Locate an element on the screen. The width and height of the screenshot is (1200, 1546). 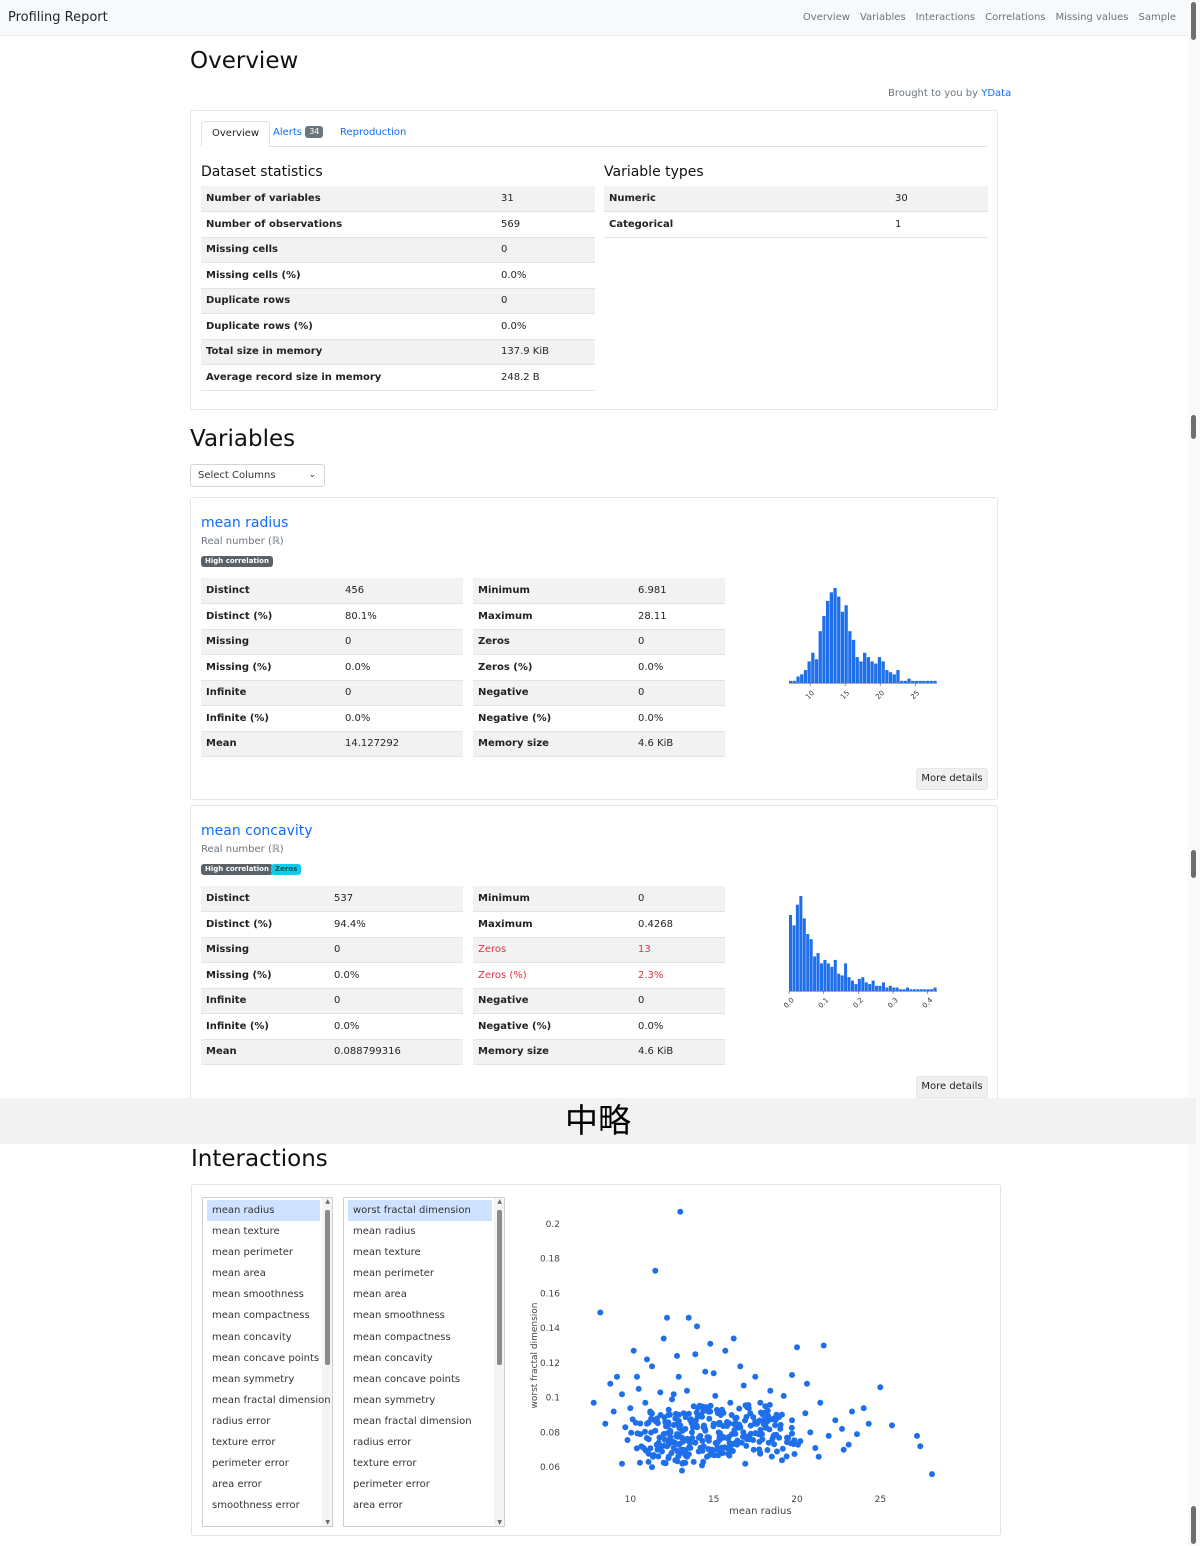
dataset-stat-row: Total size in memory 137.9 KiB is located at coordinates (398, 352).